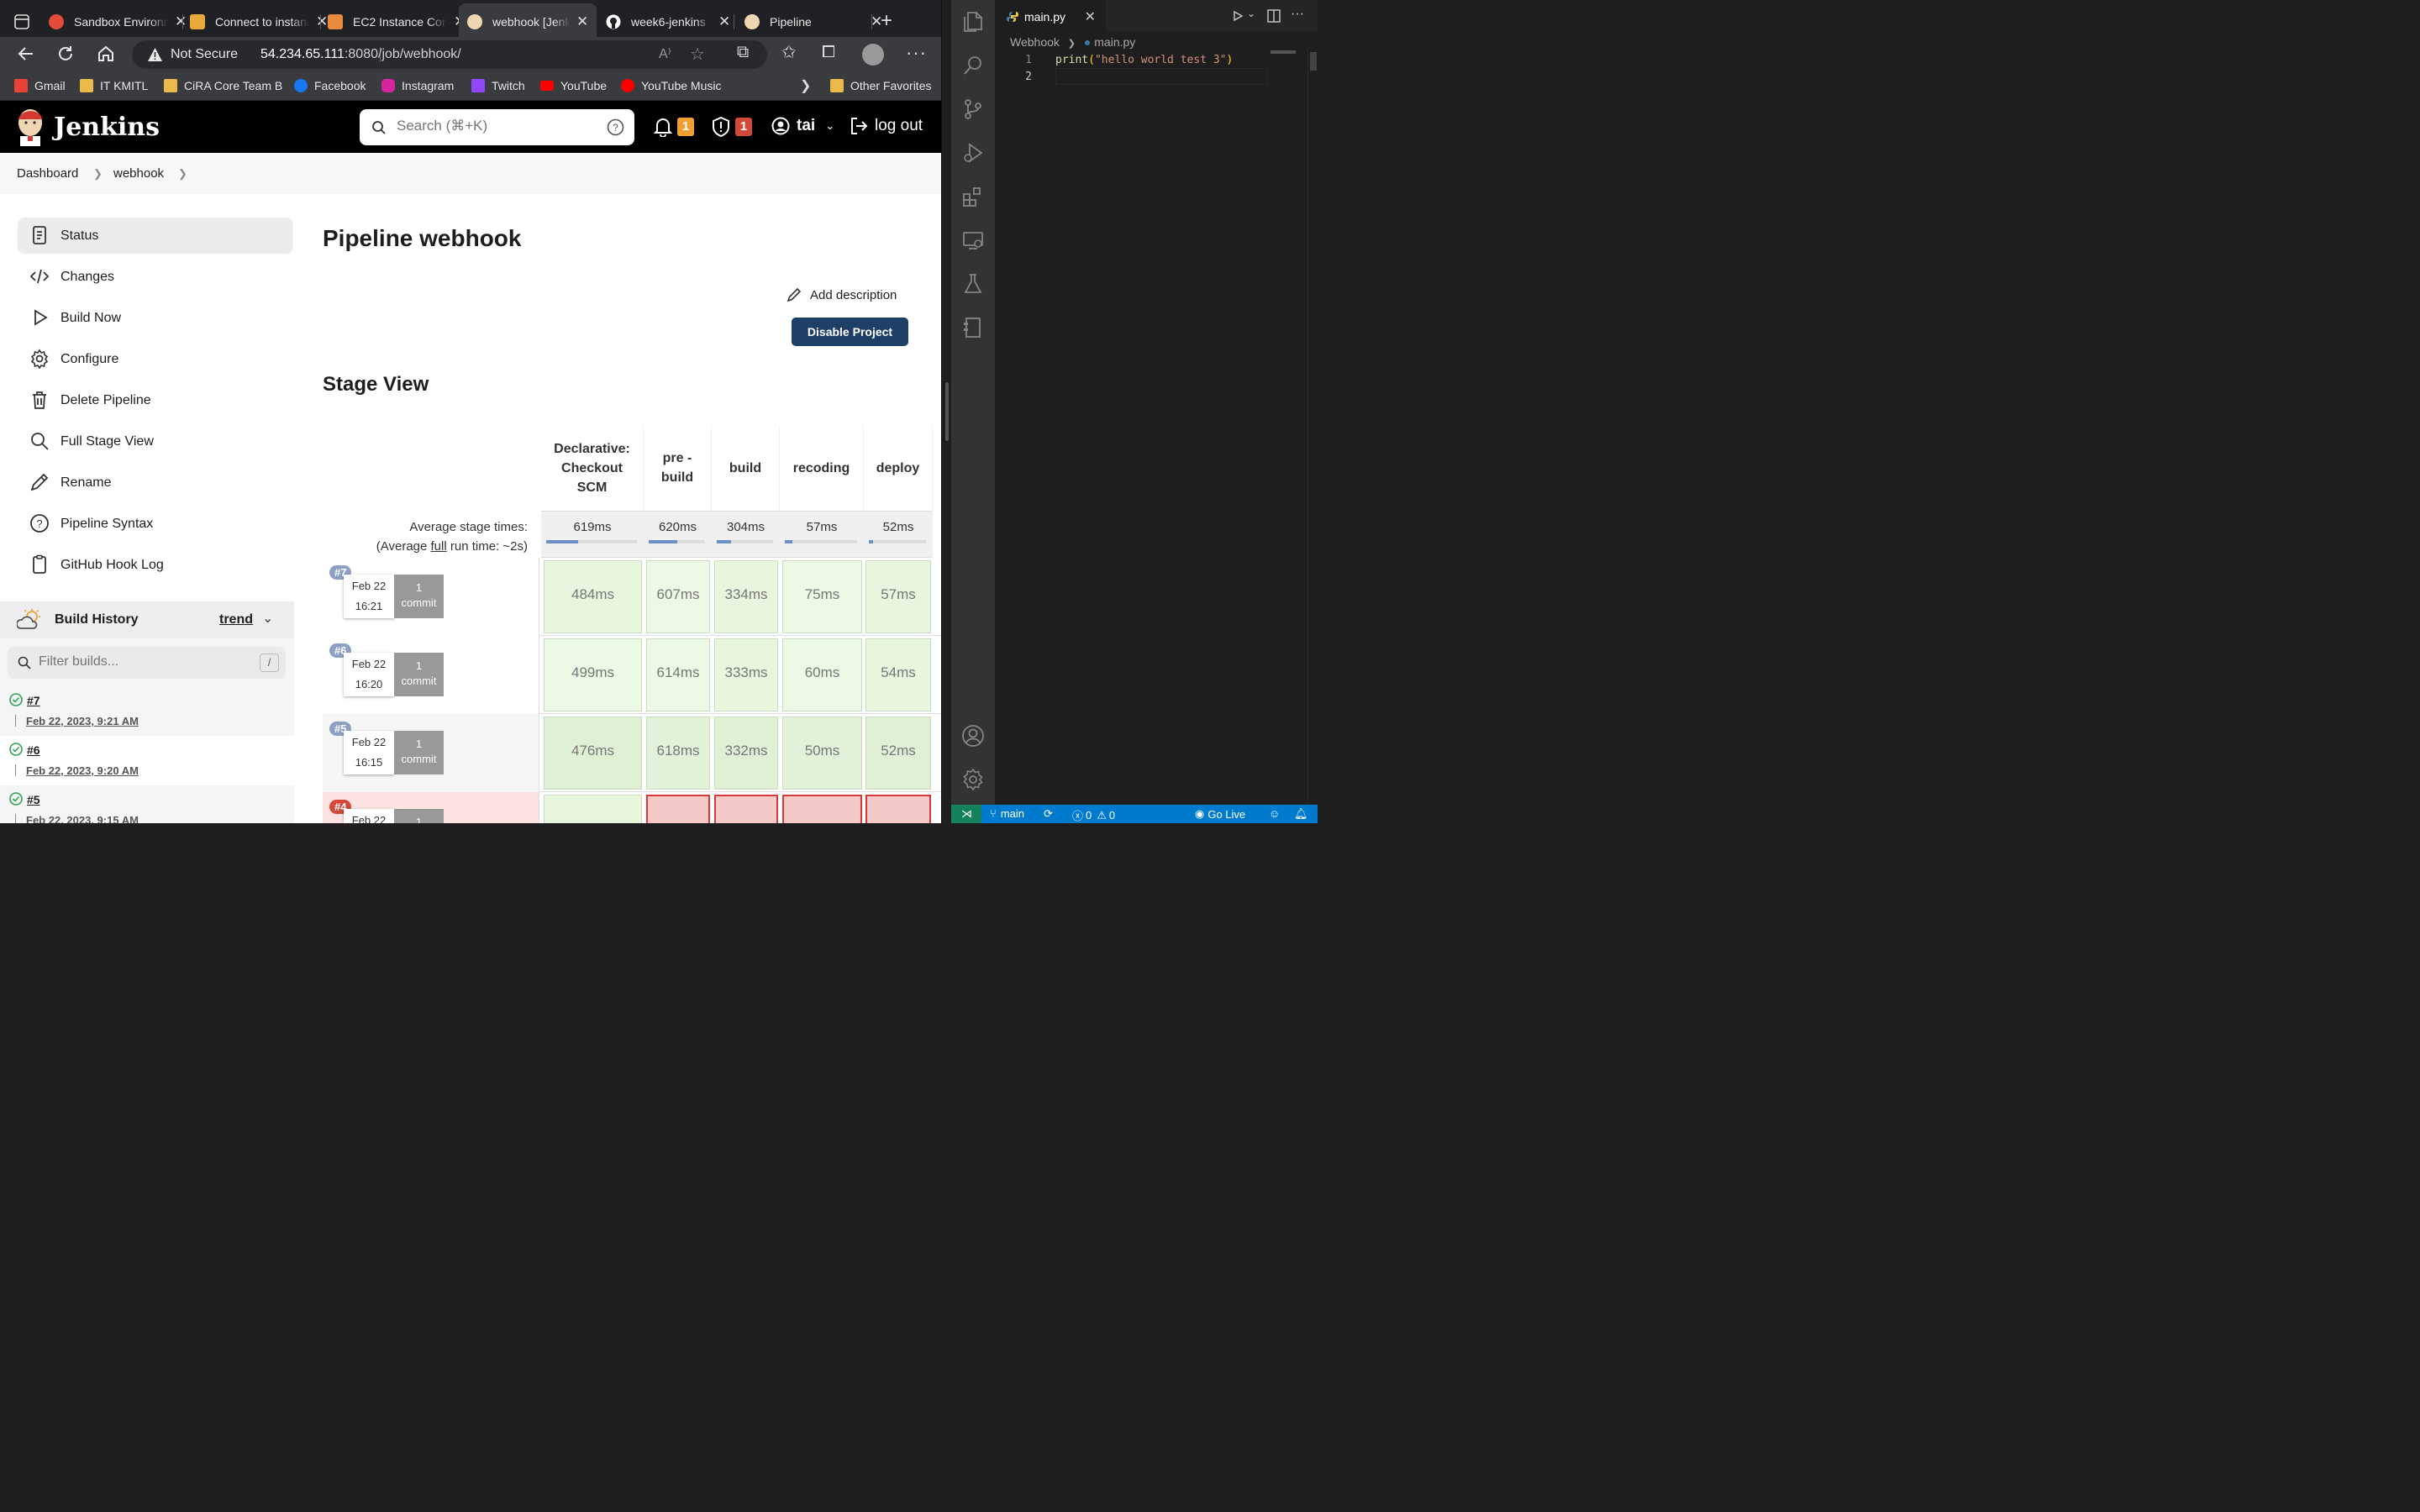 This screenshot has width=2420, height=1512. Describe the element at coordinates (1050, 16) in the screenshot. I see `editor-tab-main-py: main.py ✕` at that location.